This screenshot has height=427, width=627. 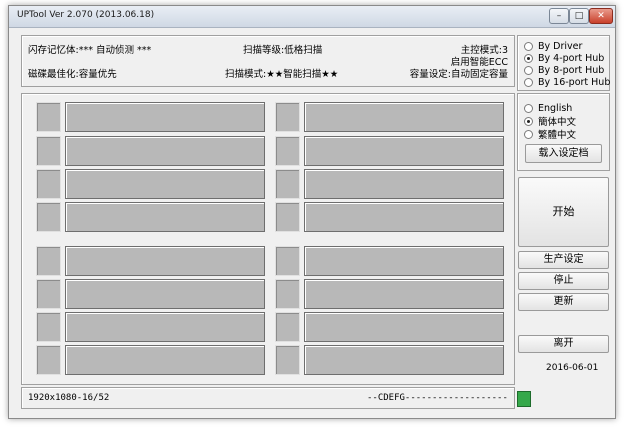 I want to click on language-label: 簡体中文, so click(x=557, y=122).